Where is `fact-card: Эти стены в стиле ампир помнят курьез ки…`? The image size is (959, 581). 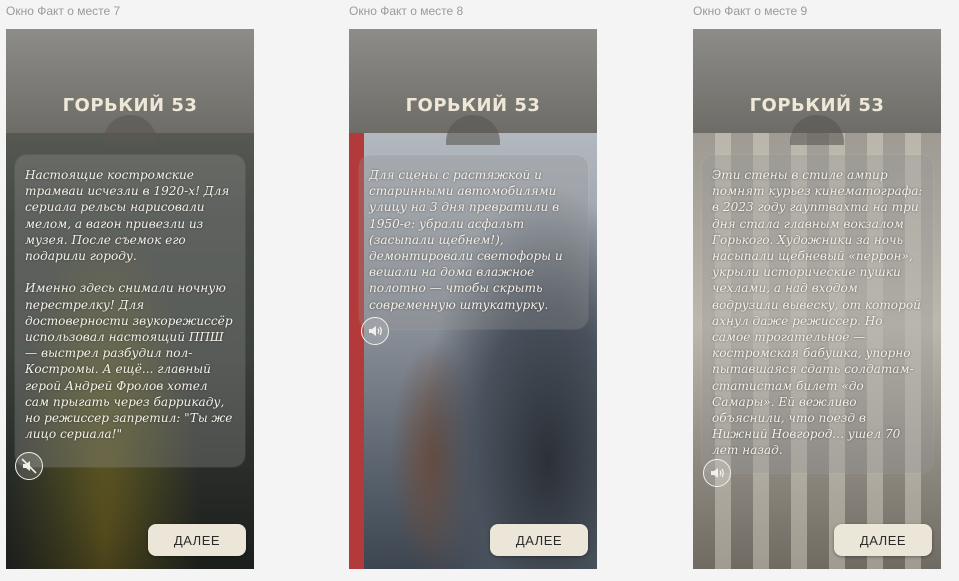
fact-card: Эти стены в стиле ампир помнят курьез ки… is located at coordinates (817, 314).